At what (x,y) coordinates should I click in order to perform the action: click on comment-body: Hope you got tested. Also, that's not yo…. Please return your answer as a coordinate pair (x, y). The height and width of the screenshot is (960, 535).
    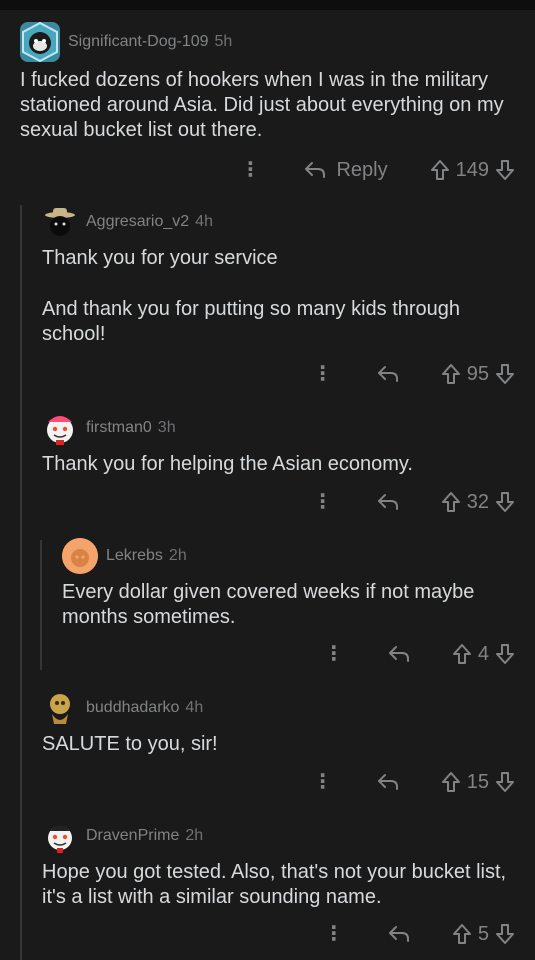
    Looking at the image, I should click on (278, 885).